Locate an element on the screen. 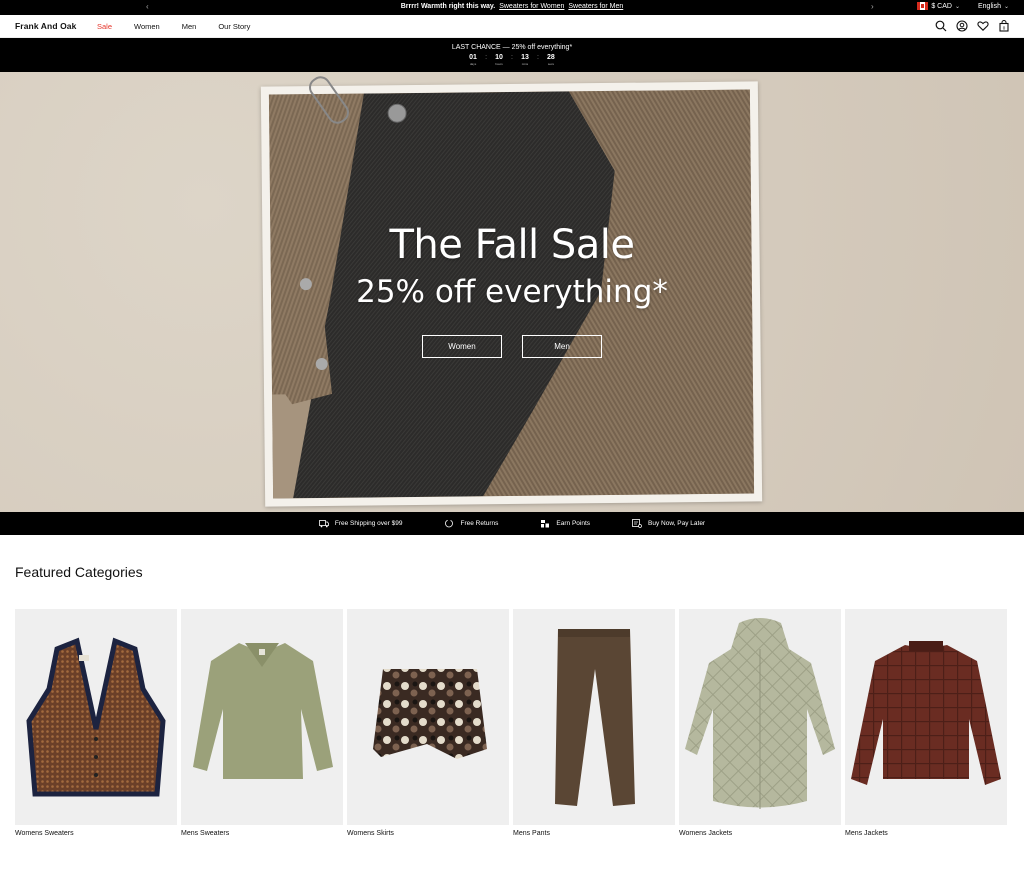 The height and width of the screenshot is (886, 1024). shop-women-button: Women is located at coordinates (462, 346).